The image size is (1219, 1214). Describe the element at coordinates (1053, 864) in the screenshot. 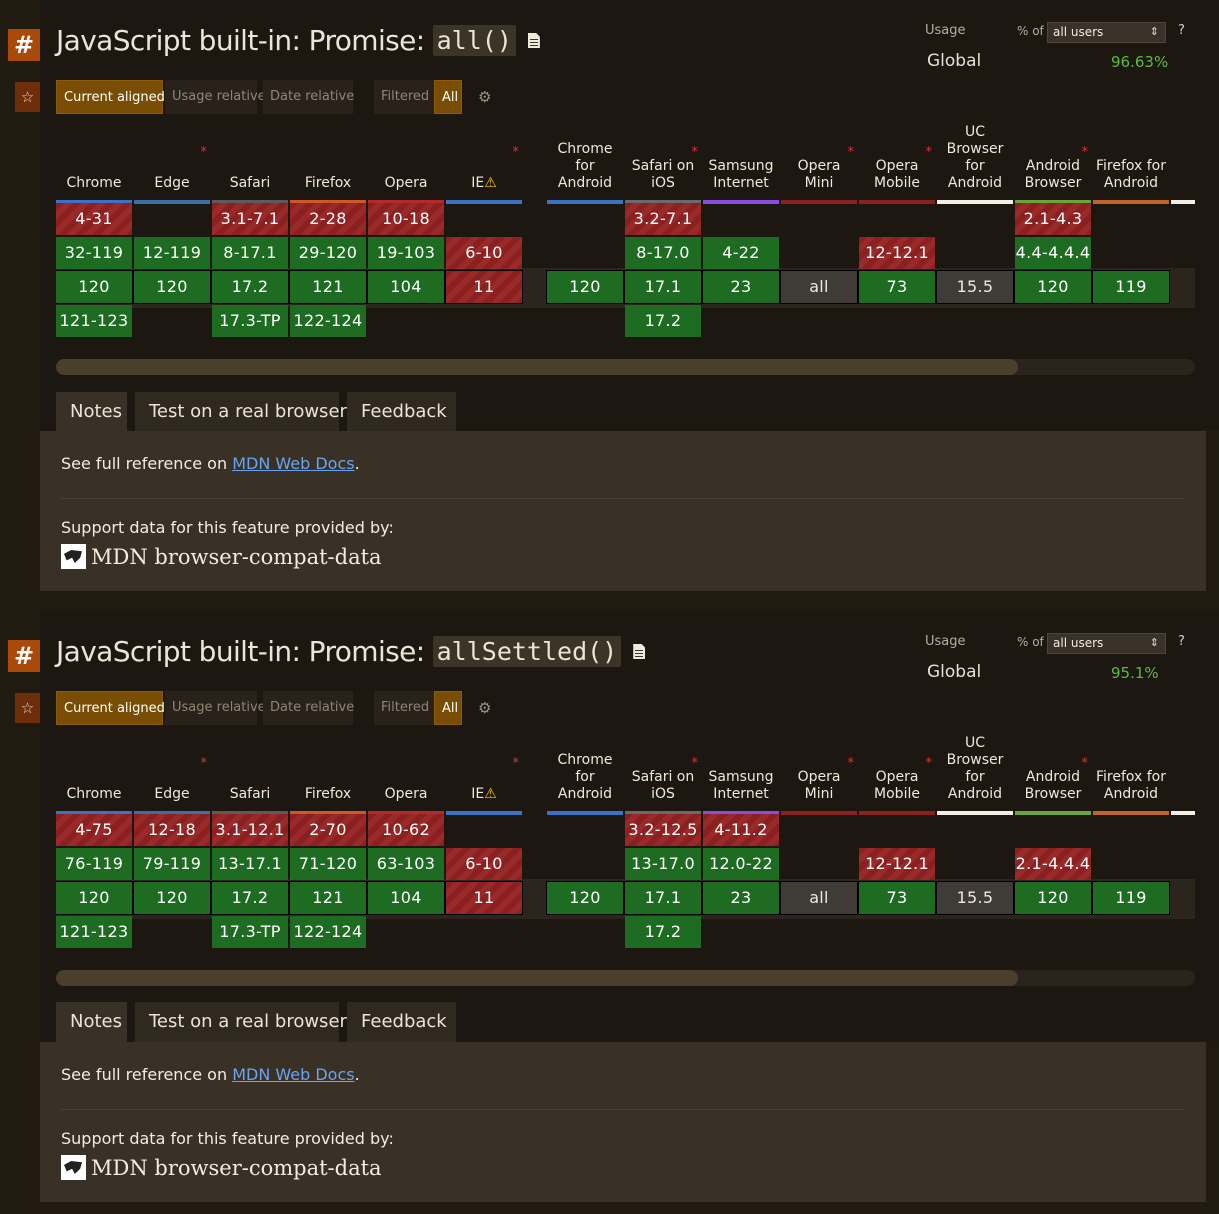

I see `support-cell: 2.1-4.4.4` at that location.